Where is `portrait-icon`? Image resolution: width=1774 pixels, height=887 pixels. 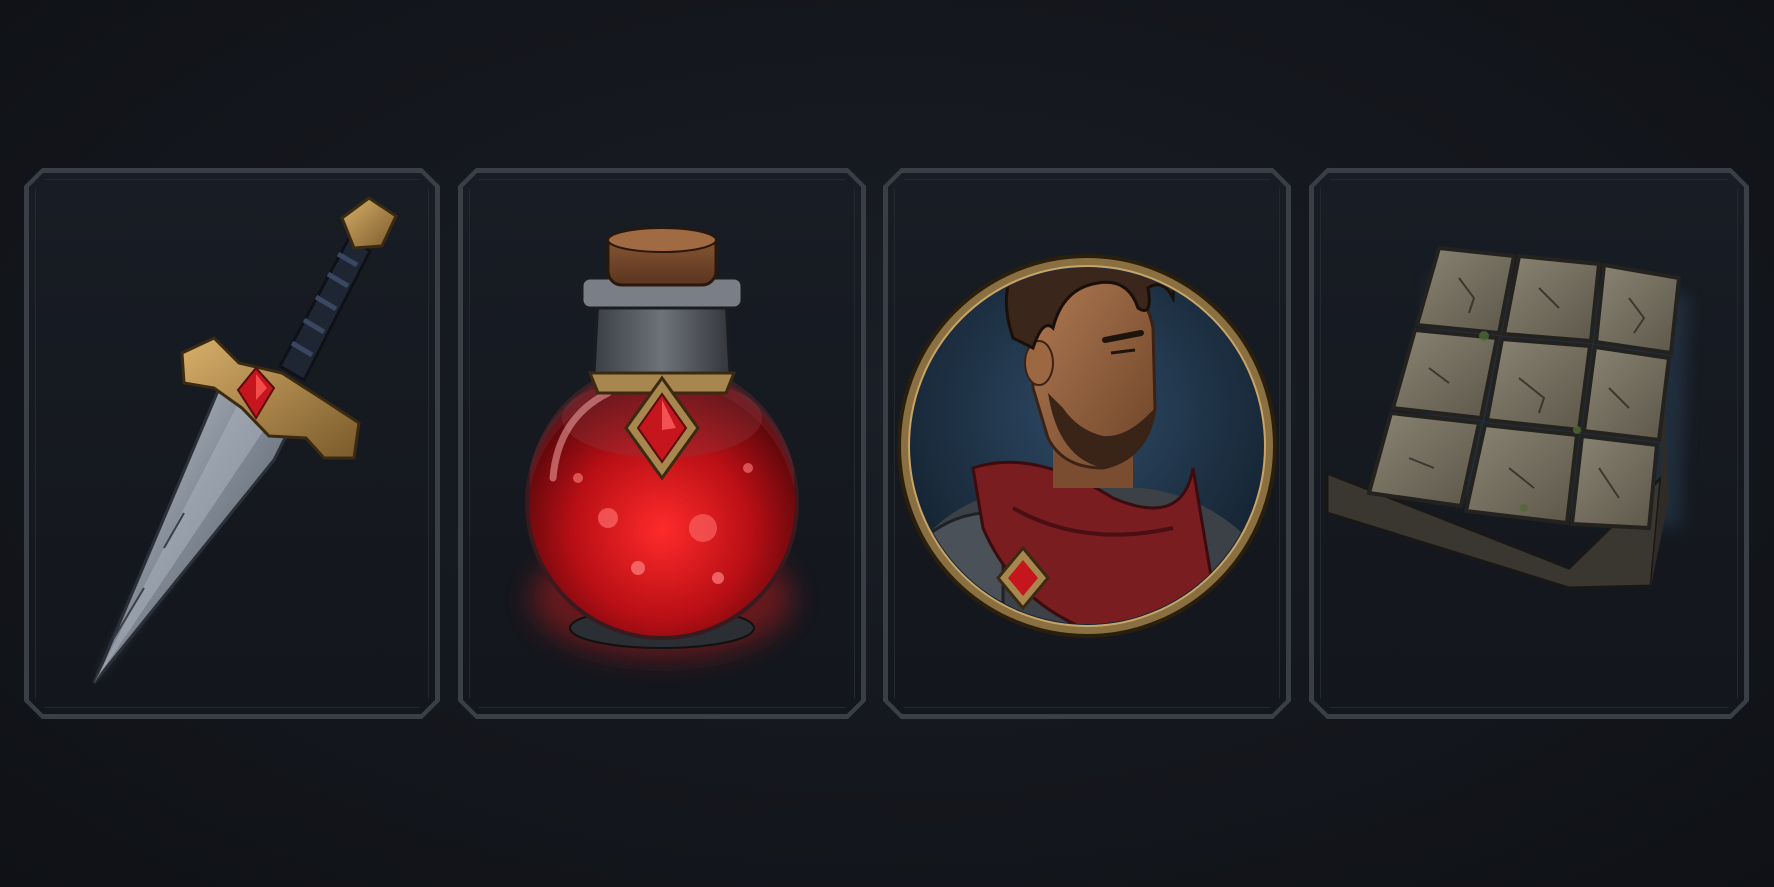
portrait-icon is located at coordinates (1087, 446).